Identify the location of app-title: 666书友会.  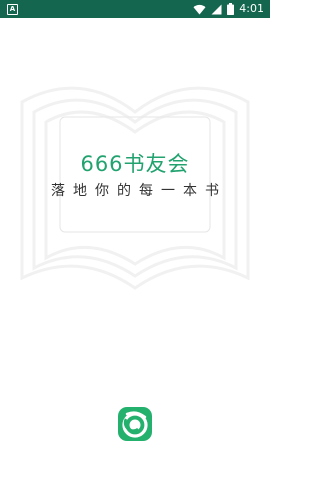
(135, 164).